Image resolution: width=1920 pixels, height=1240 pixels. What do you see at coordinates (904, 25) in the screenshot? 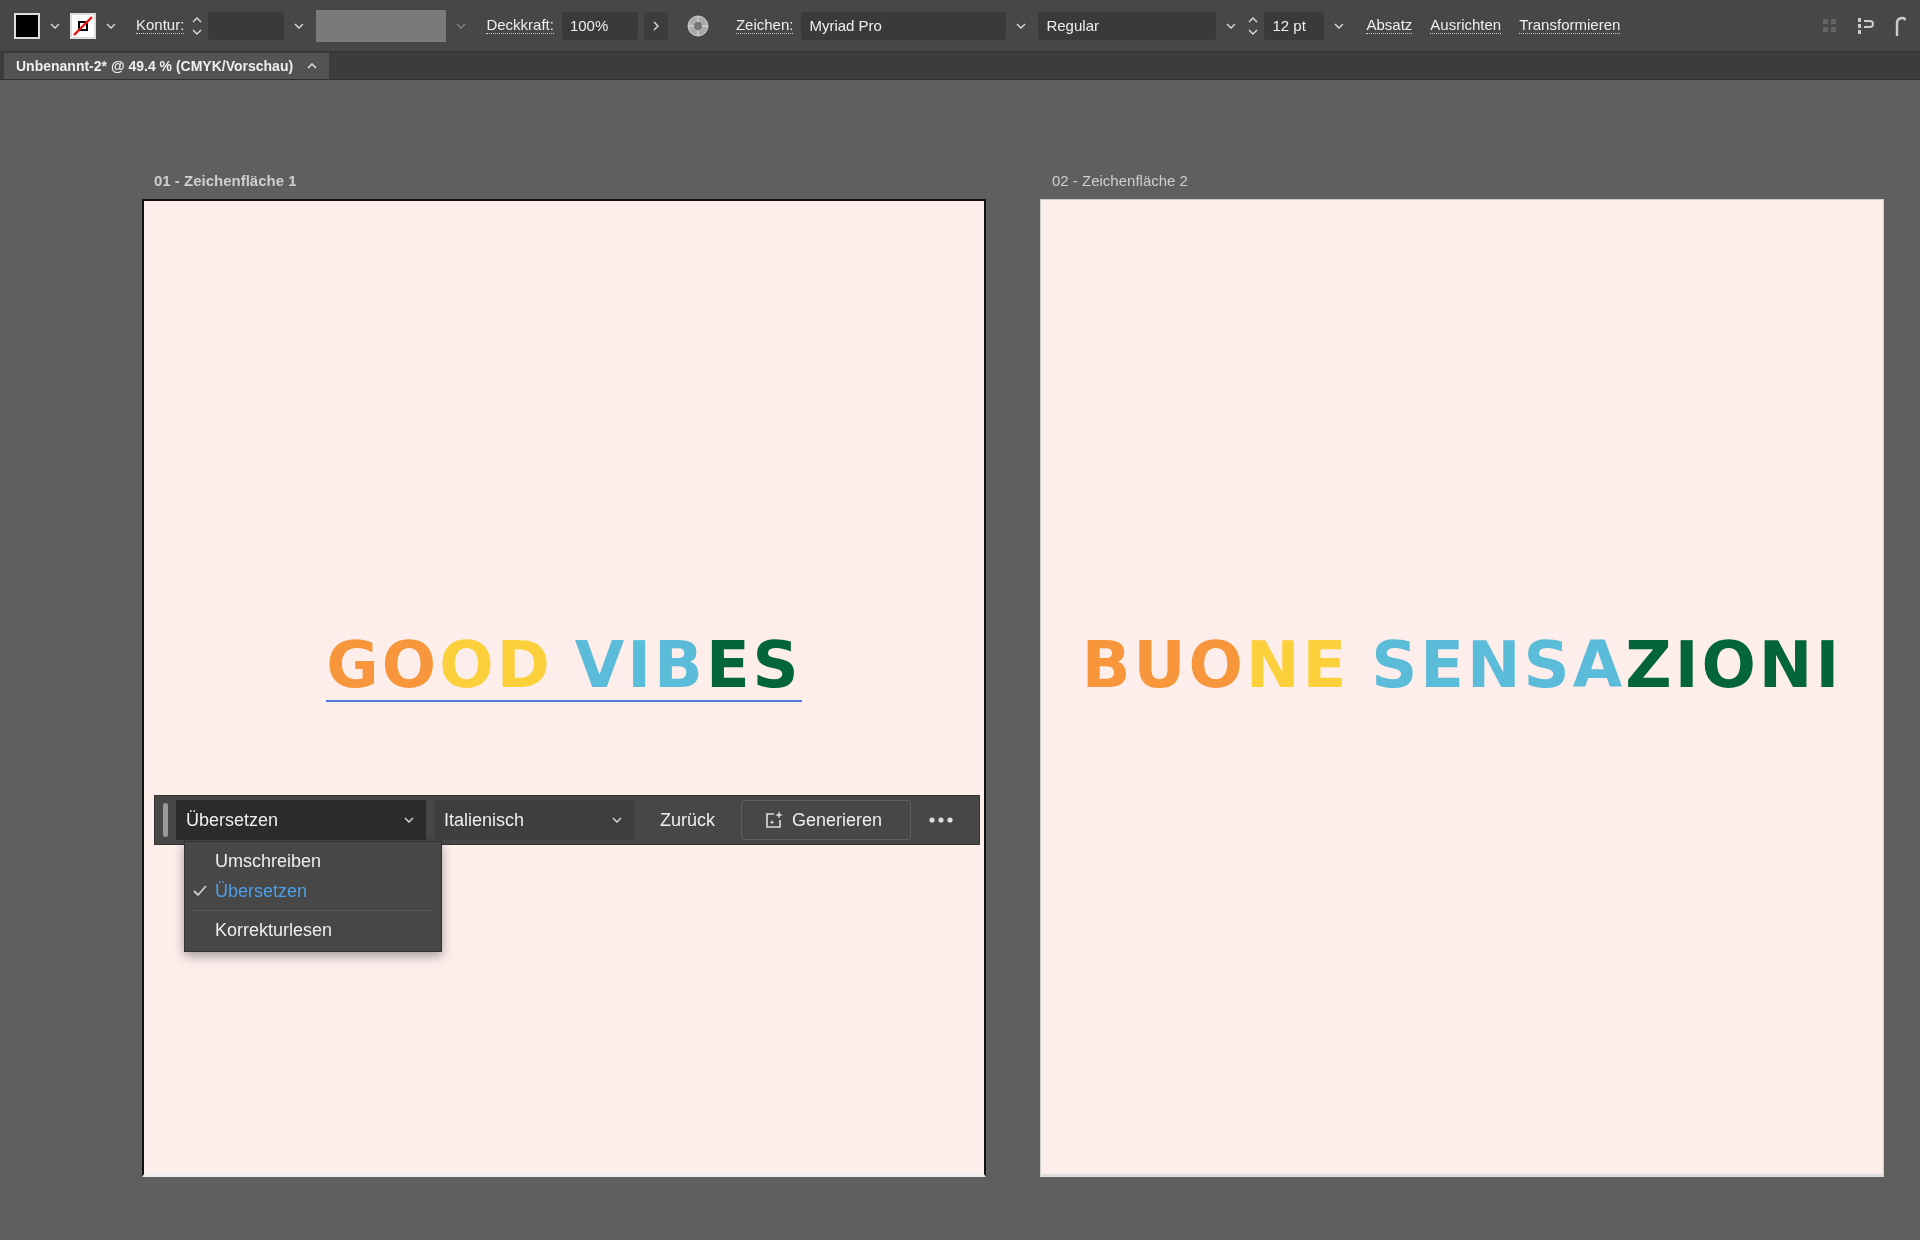
I see `font-family-field: Myriad Pro` at bounding box center [904, 25].